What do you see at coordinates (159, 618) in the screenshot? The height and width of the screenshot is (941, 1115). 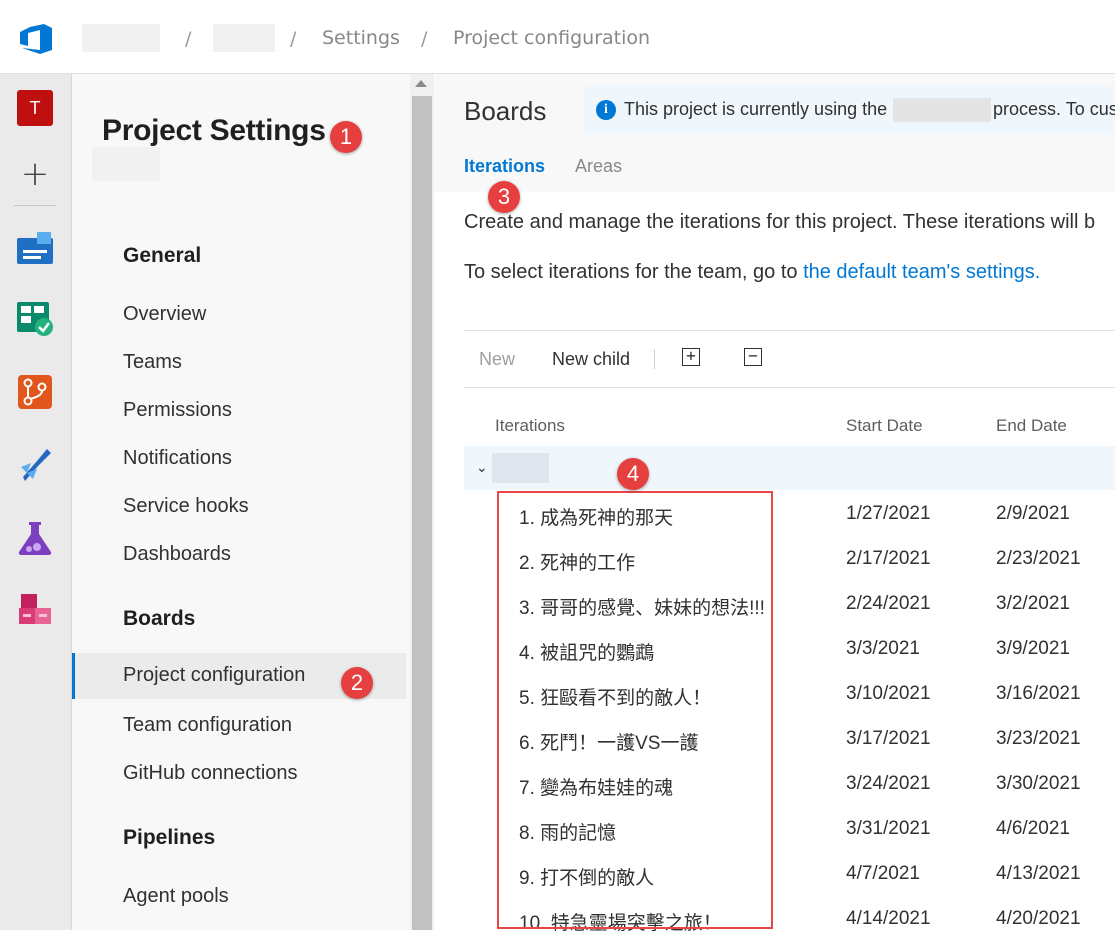 I see `nav-section-boards: Boards` at bounding box center [159, 618].